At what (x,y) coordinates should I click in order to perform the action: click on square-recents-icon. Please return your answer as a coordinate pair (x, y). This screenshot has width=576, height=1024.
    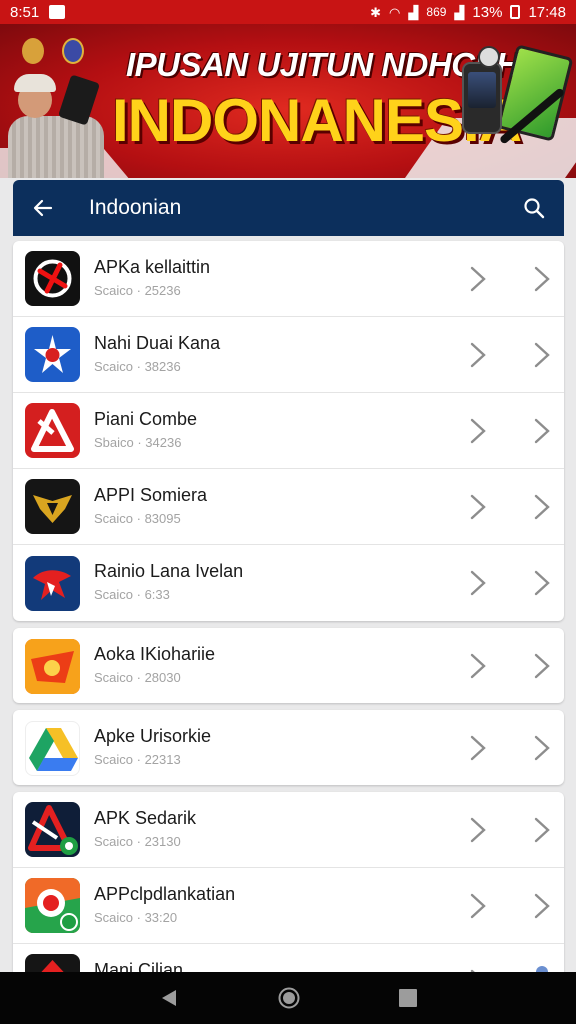
    Looking at the image, I should click on (408, 998).